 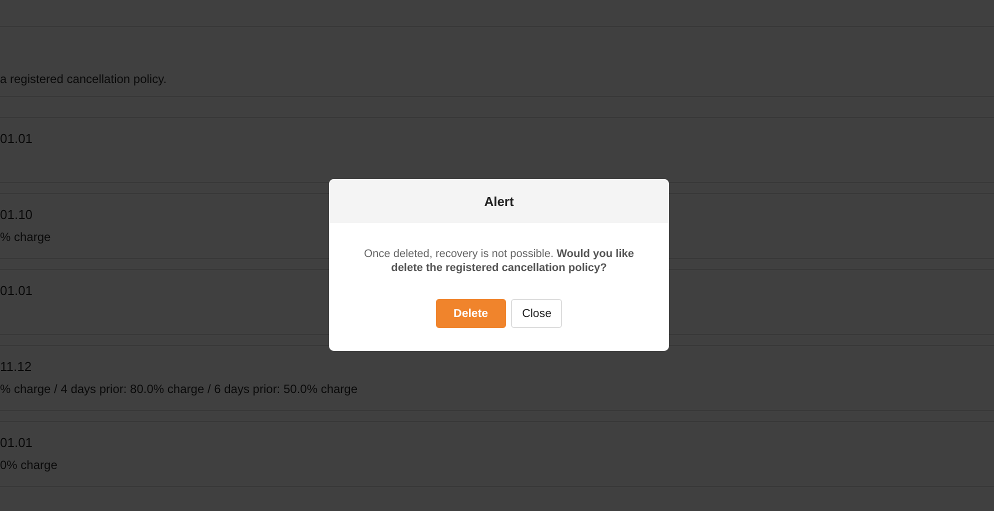 I want to click on dialog-message: Once deleted, recovery is not possible. Would you like delete the registered cancellation policy?, so click(x=499, y=261).